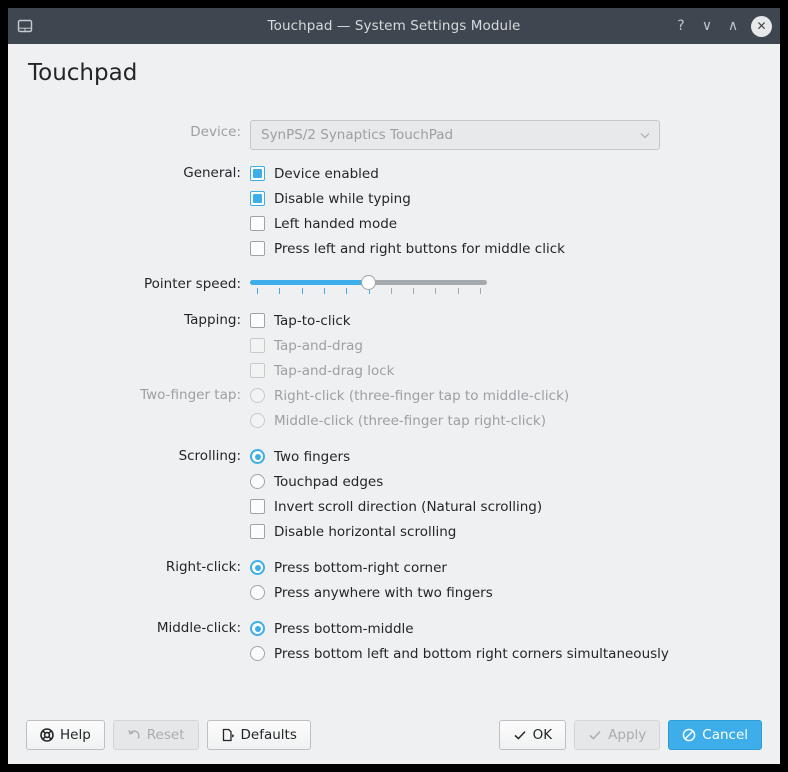 Image resolution: width=788 pixels, height=772 pixels. I want to click on checkbox-disable-while-typing: Disable while typing, so click(330, 198).